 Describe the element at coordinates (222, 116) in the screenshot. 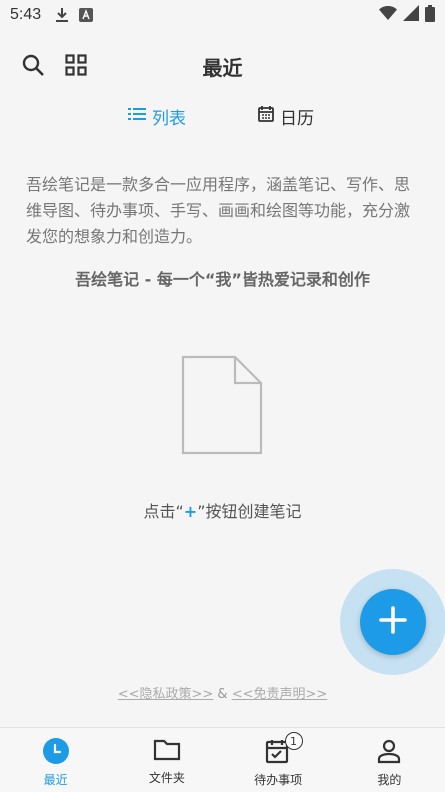

I see `view-tabs: 列表 日历` at that location.